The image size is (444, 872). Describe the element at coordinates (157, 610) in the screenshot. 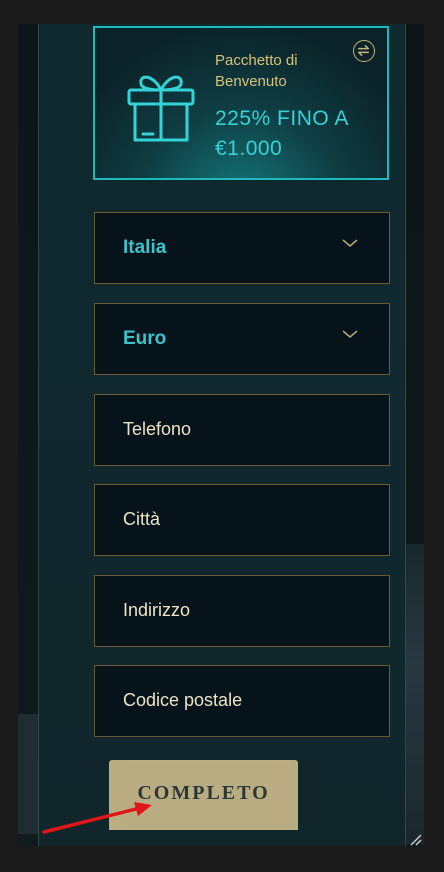

I see `address-placeholder: Indirizzo` at that location.